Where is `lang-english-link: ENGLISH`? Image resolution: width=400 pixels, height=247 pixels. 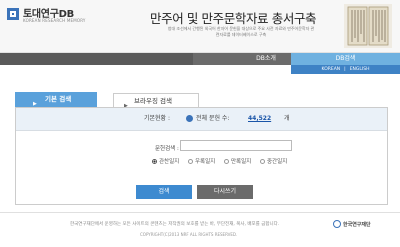
lang-english-link: ENGLISH is located at coordinates (360, 69).